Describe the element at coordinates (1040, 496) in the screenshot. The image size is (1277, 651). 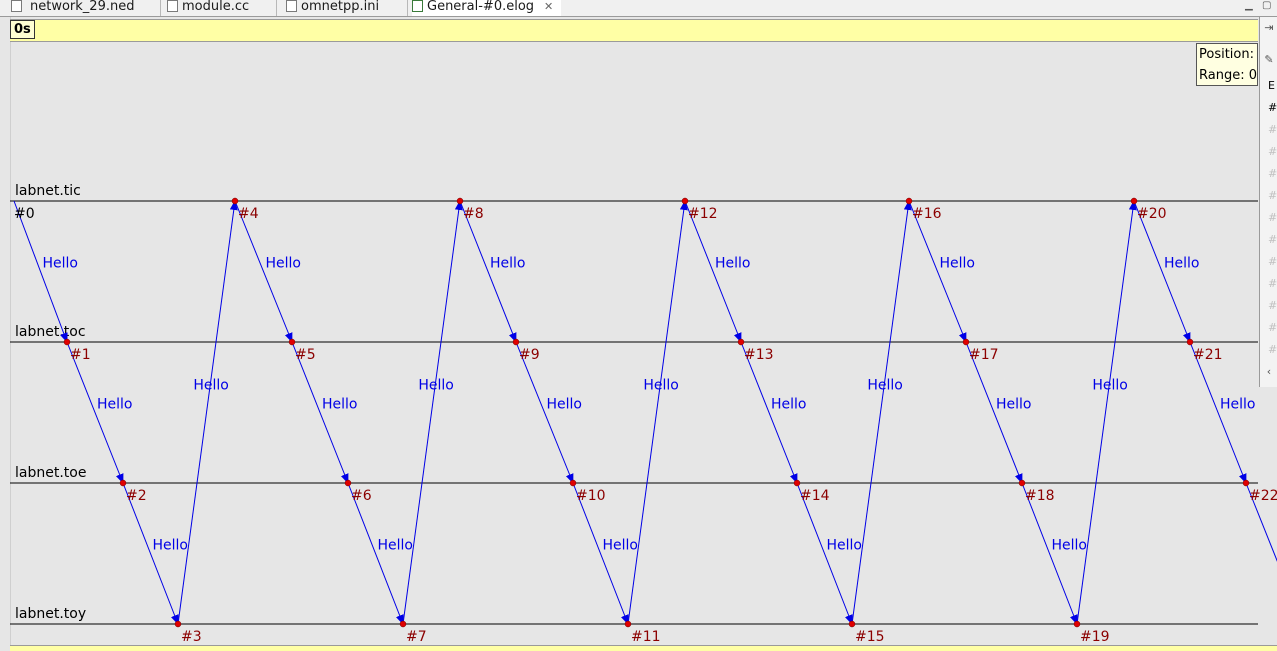
I see `event-number: #18` at that location.